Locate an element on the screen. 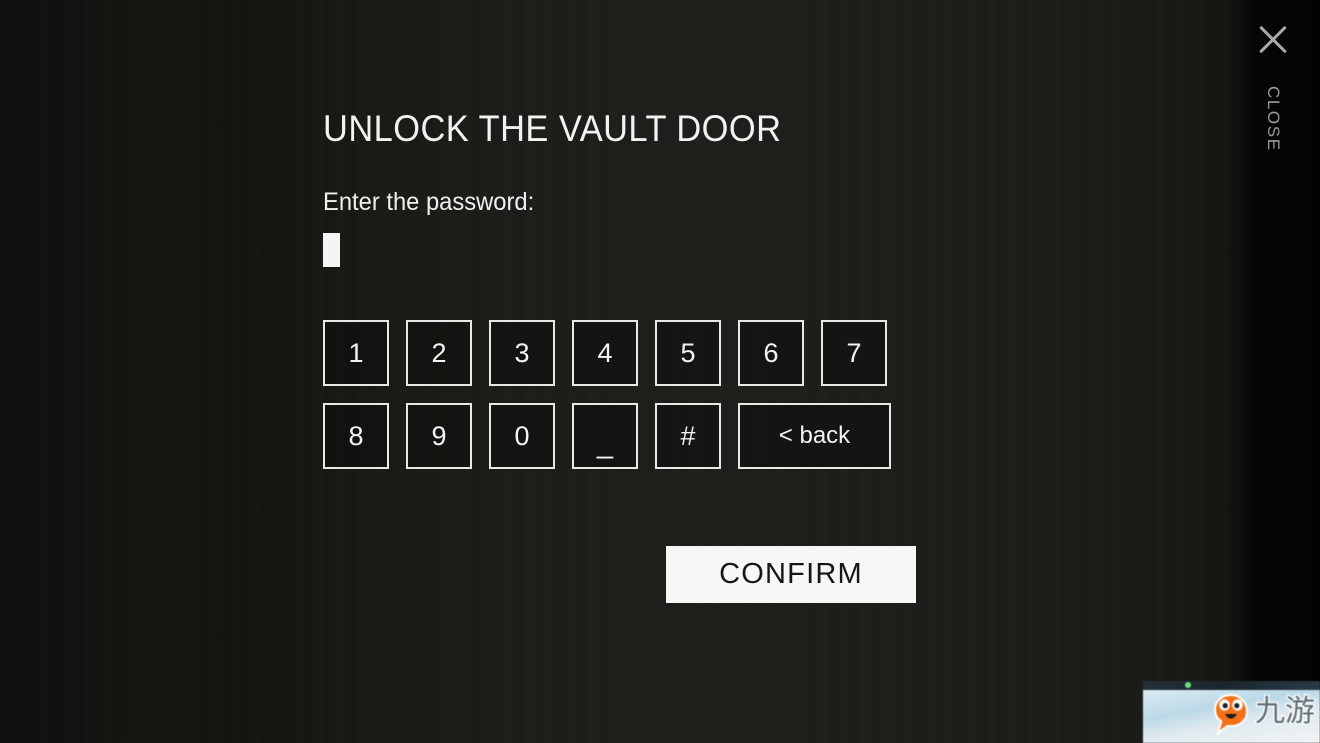 This screenshot has height=743, width=1320. key-2: 2 is located at coordinates (439, 353).